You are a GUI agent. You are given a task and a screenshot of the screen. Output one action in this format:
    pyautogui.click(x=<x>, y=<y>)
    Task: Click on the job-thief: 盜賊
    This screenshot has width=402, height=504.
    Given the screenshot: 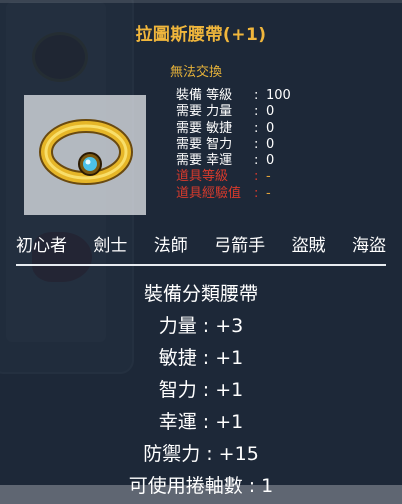 What is the action you would take?
    pyautogui.click(x=308, y=246)
    